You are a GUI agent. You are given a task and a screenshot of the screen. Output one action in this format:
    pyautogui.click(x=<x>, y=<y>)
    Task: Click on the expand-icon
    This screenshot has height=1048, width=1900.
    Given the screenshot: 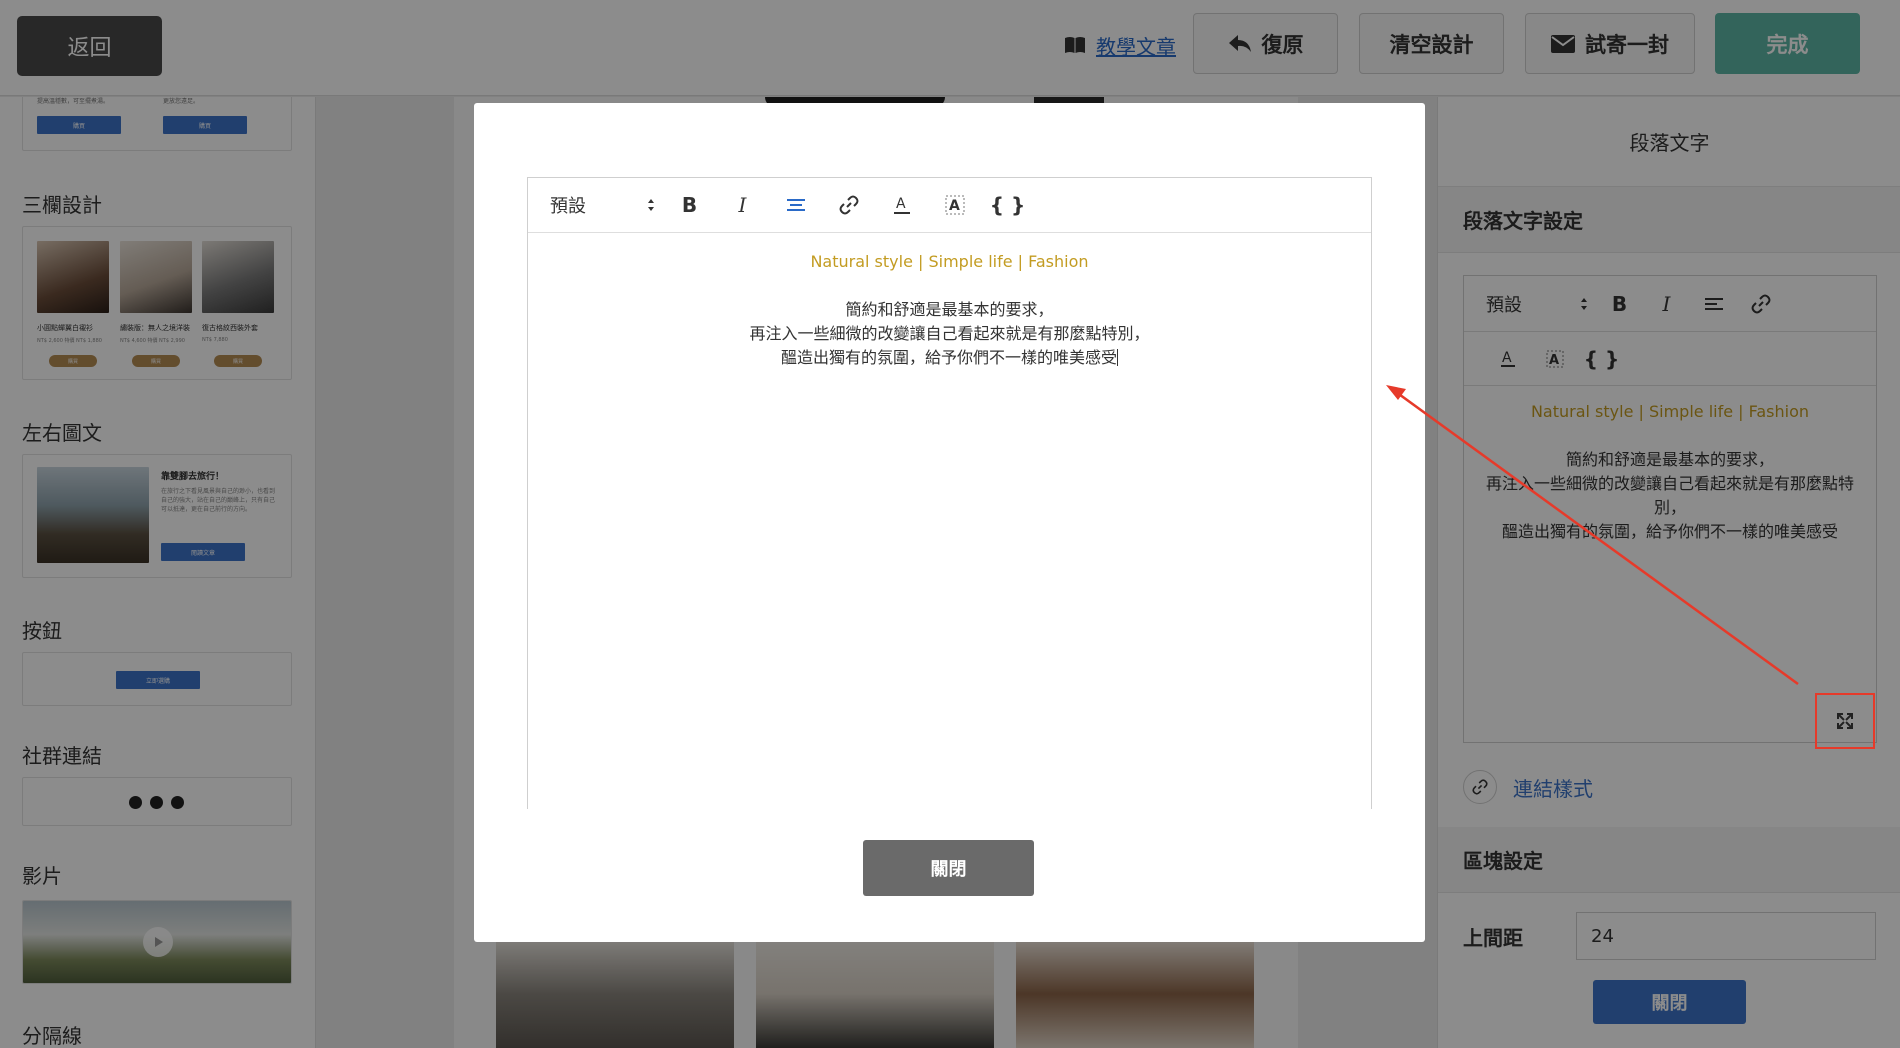 What is the action you would take?
    pyautogui.click(x=1845, y=721)
    